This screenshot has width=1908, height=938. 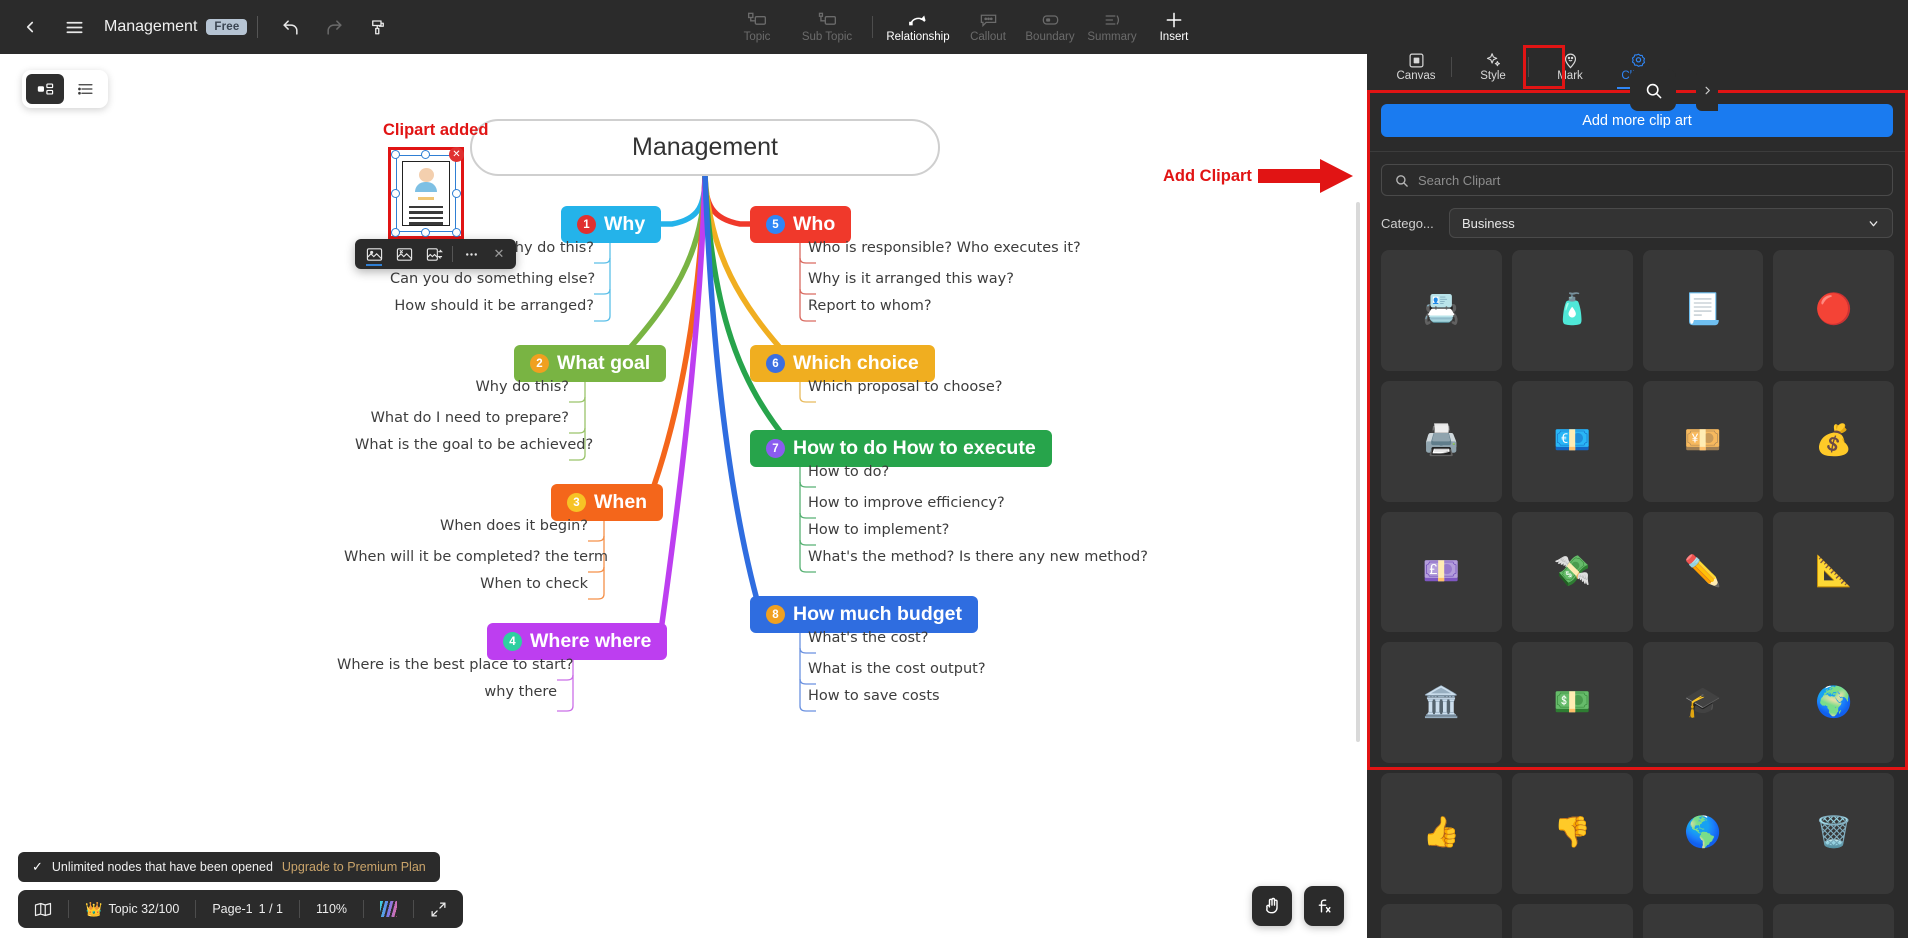 I want to click on delete-image-button, so click(x=404, y=254).